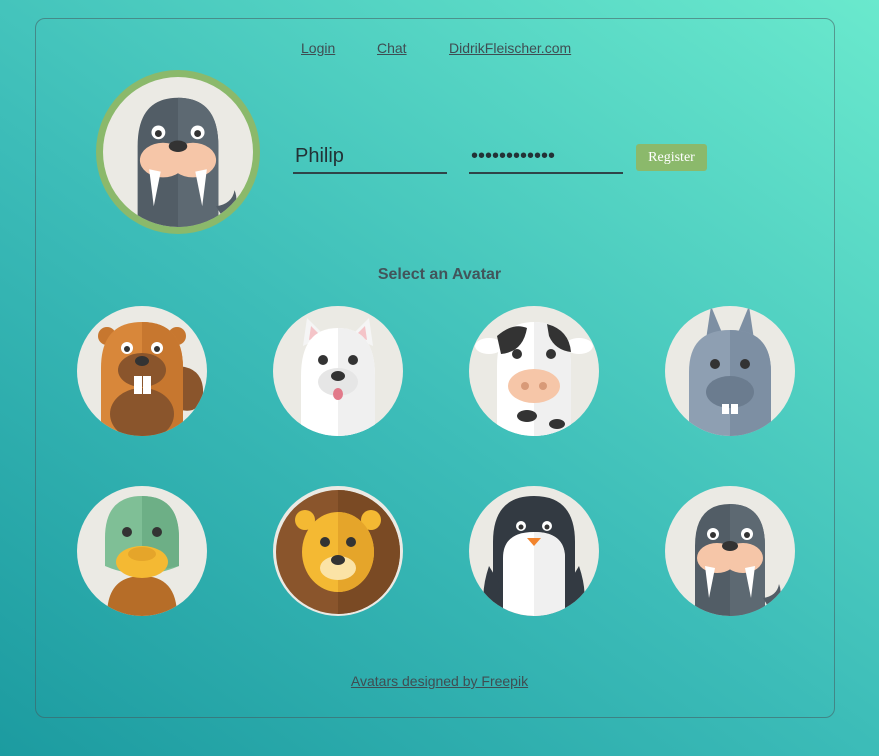 This screenshot has height=756, width=879. I want to click on donkey-icon, so click(730, 371).